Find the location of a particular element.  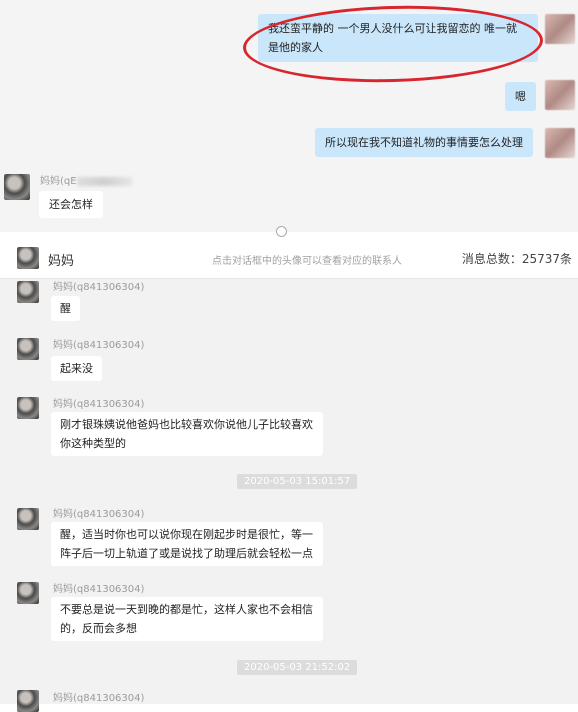

message-text: 起来没 is located at coordinates (76, 368).